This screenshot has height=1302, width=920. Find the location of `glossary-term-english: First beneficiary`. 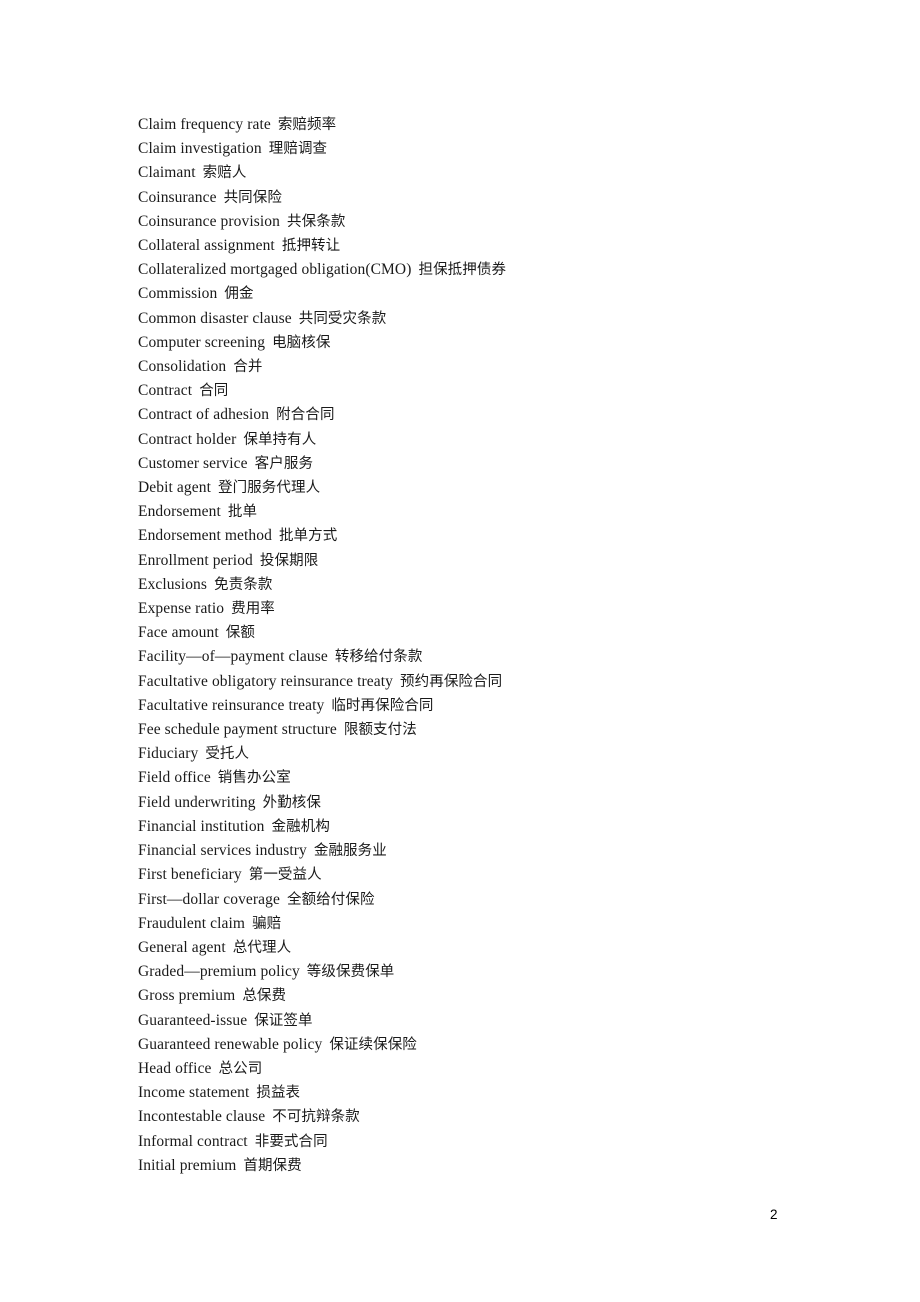

glossary-term-english: First beneficiary is located at coordinates (190, 875).